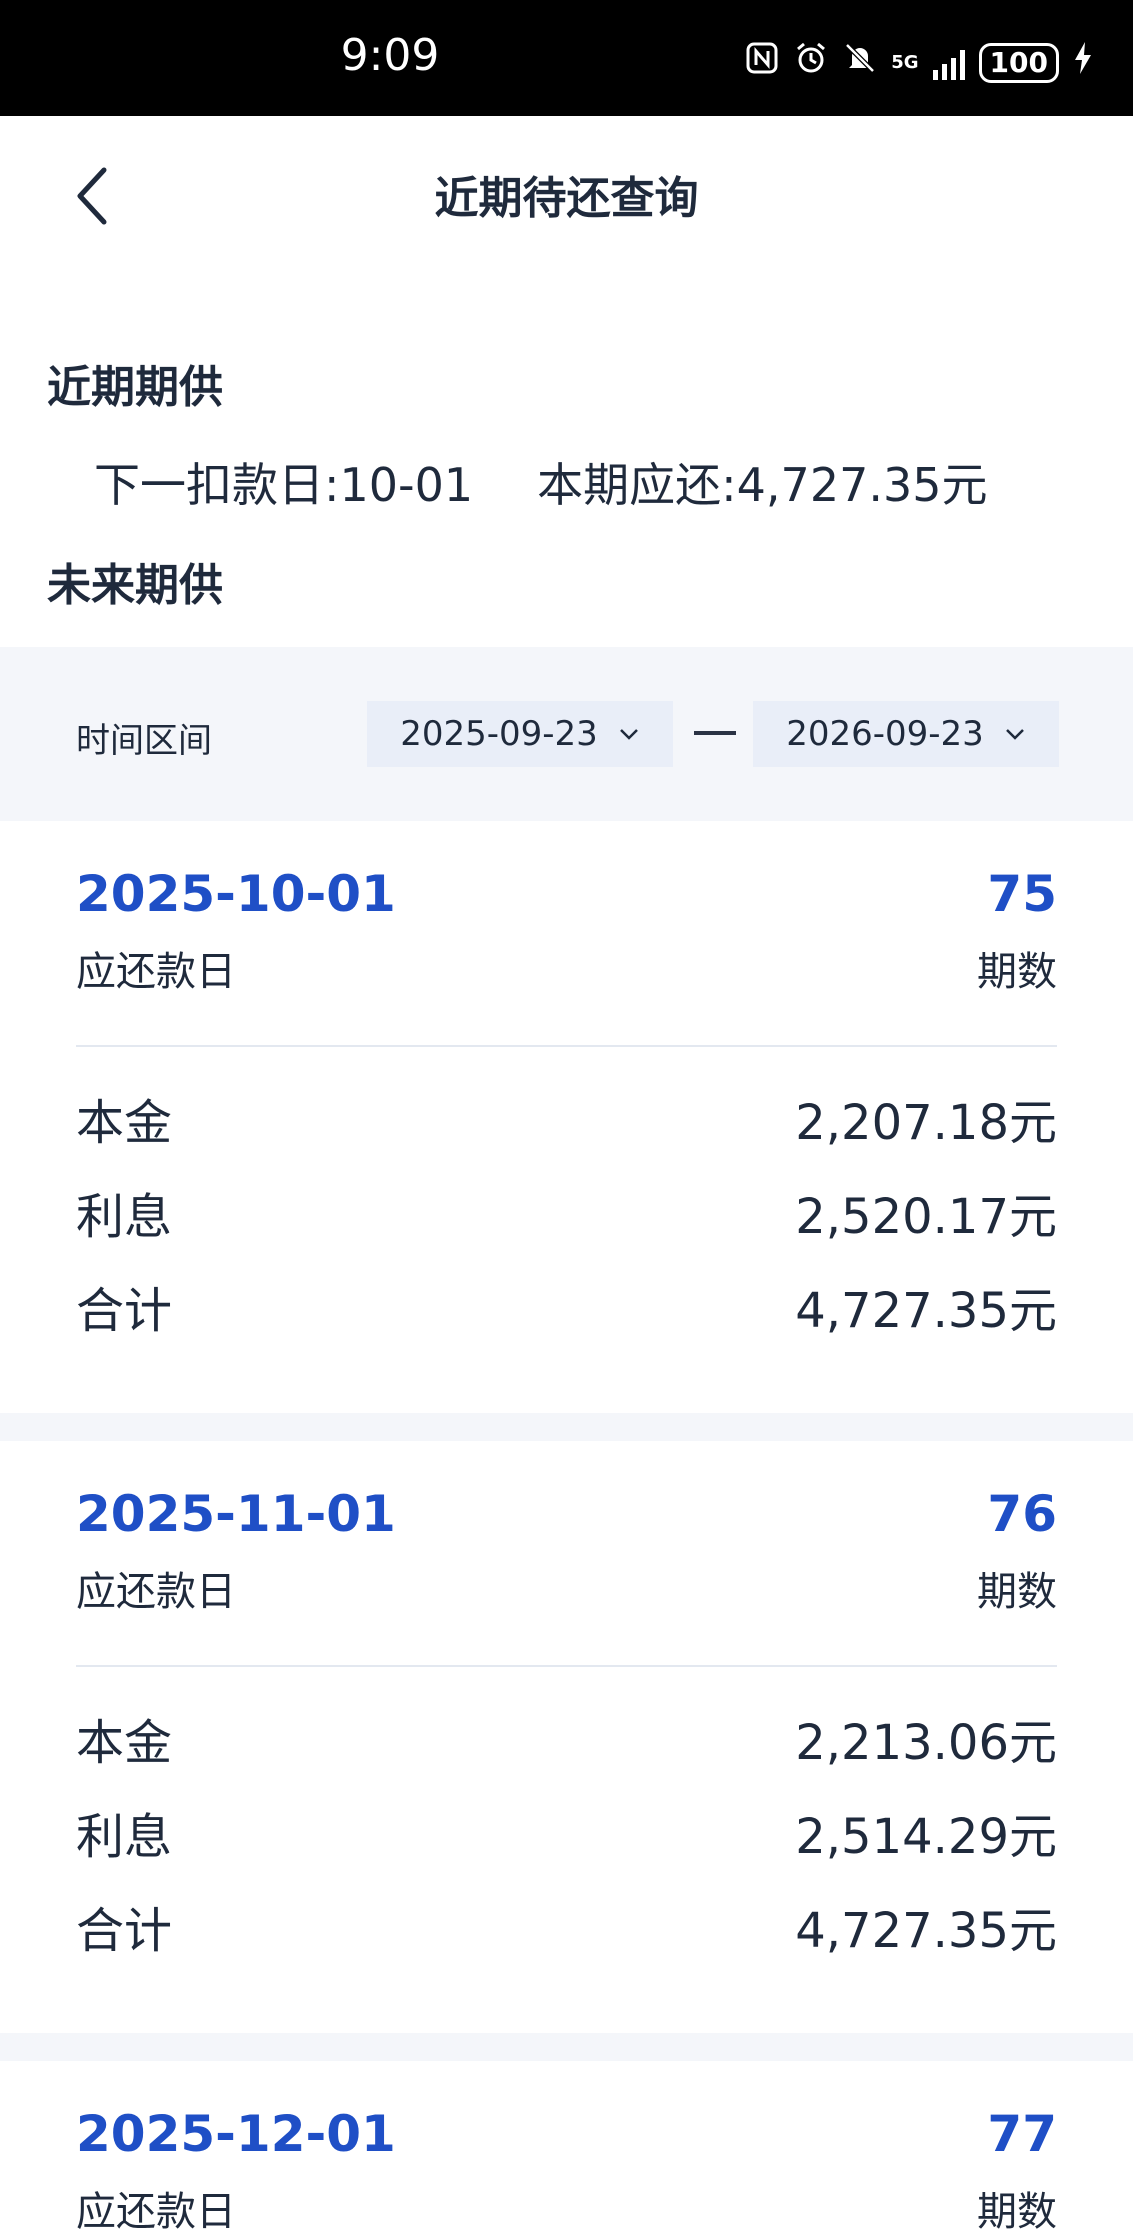 This screenshot has height=2237, width=1133. What do you see at coordinates (715, 733) in the screenshot?
I see `range-separator` at bounding box center [715, 733].